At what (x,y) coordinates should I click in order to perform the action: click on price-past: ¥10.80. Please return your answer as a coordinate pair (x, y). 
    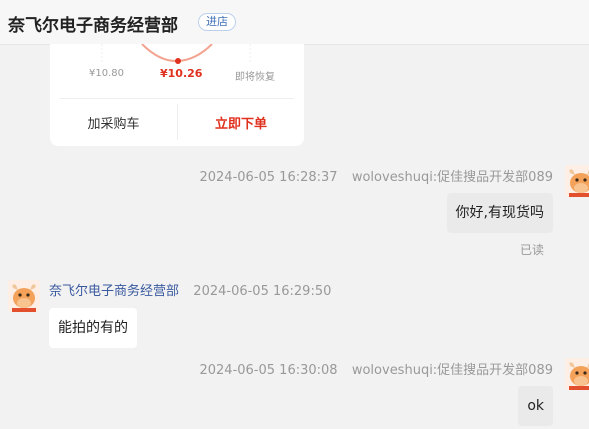
    Looking at the image, I should click on (106, 73).